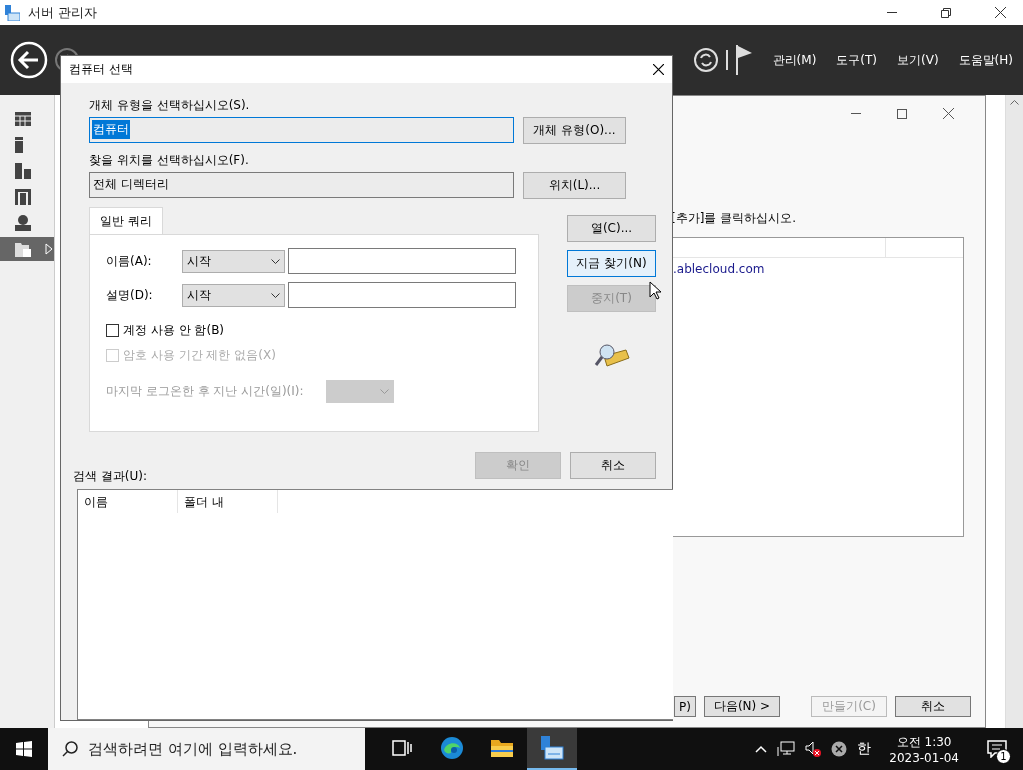 This screenshot has width=1023, height=770. Describe the element at coordinates (126, 220) in the screenshot. I see `tab: 일반 쿼리` at that location.